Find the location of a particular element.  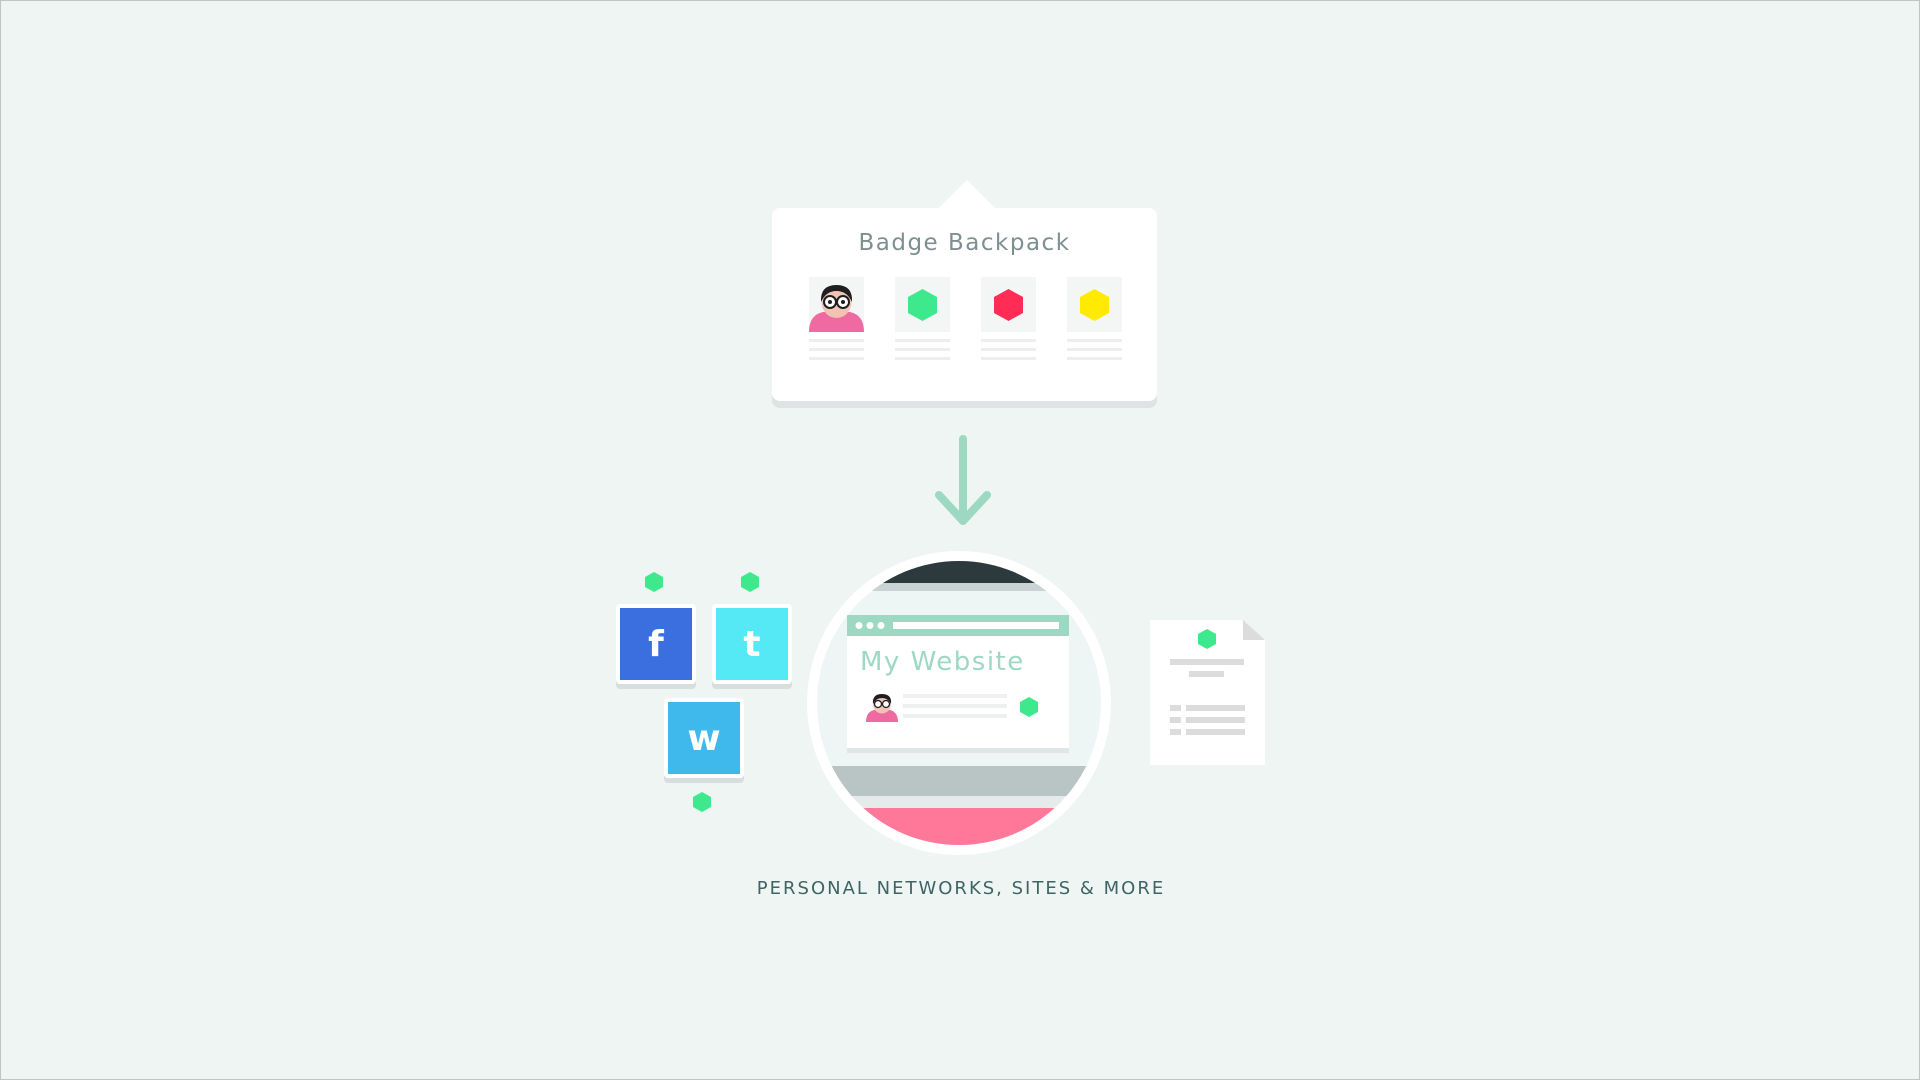

red-badge-tile is located at coordinates (1008, 304).